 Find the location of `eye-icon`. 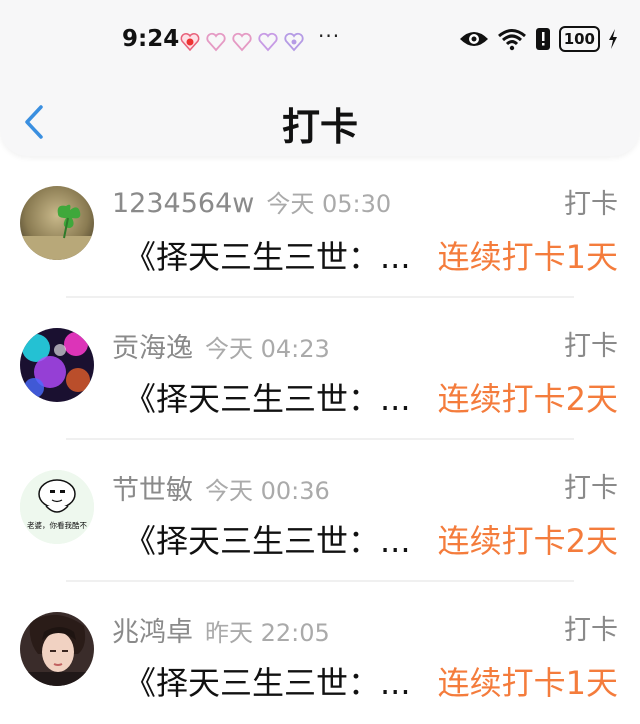

eye-icon is located at coordinates (473, 39).